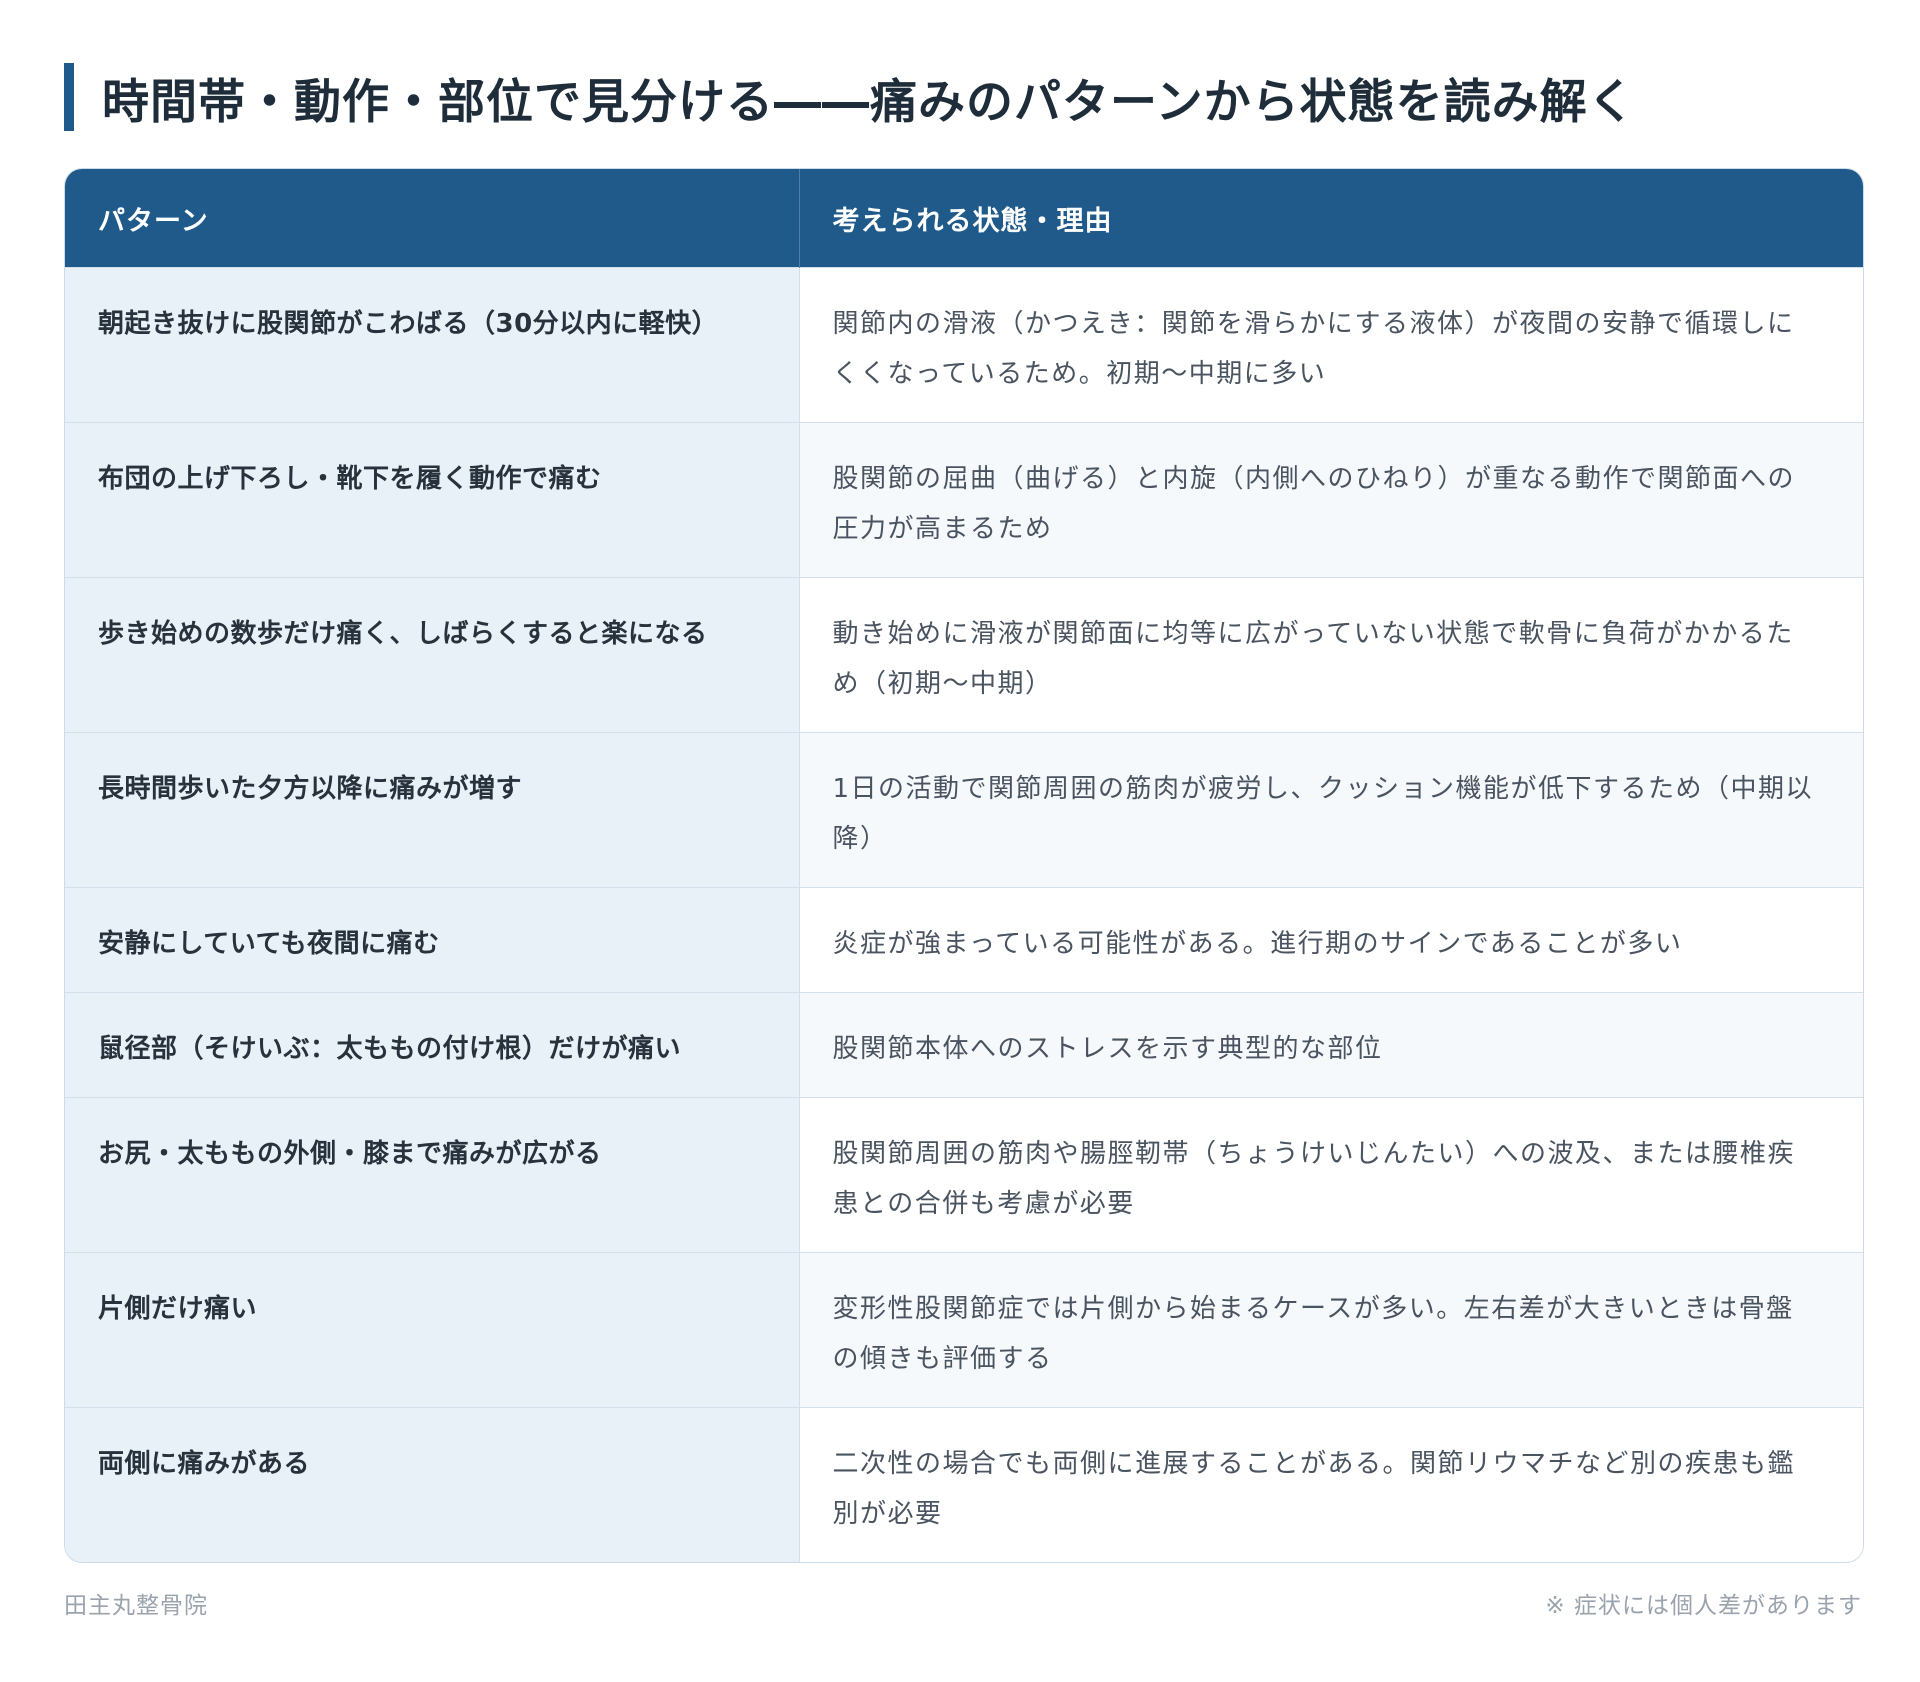 This screenshot has height=1682, width=1920. What do you see at coordinates (432, 1330) in the screenshot?
I see `pattern-cell: 片側だけ痛い` at bounding box center [432, 1330].